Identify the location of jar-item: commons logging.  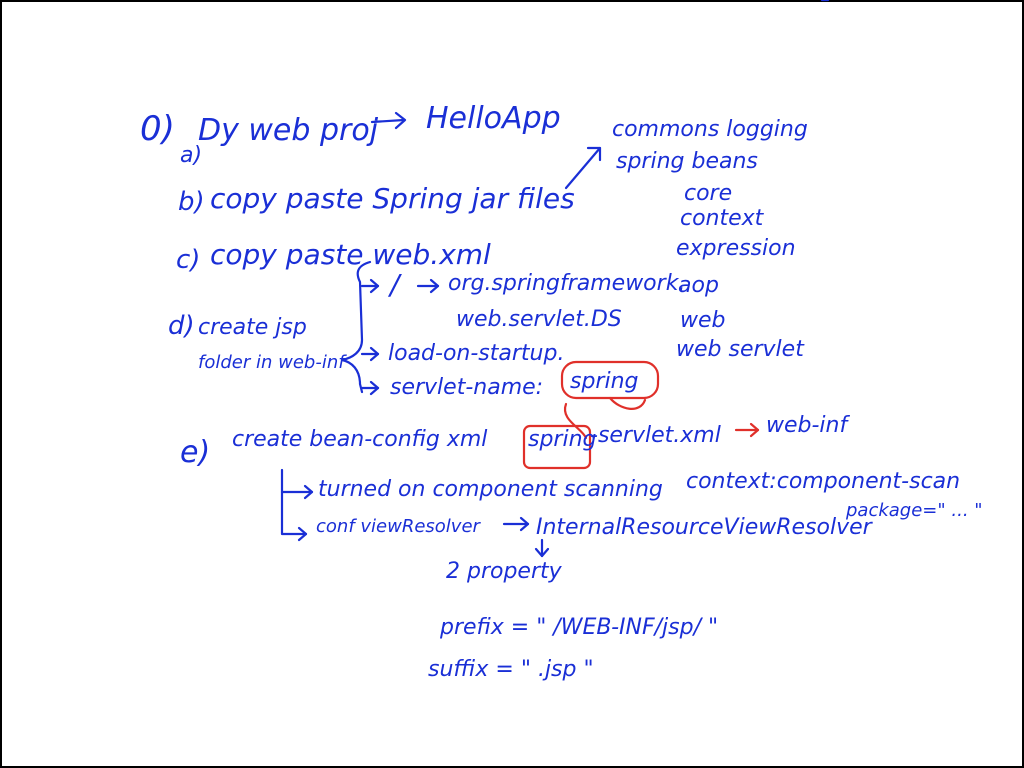
(710, 129).